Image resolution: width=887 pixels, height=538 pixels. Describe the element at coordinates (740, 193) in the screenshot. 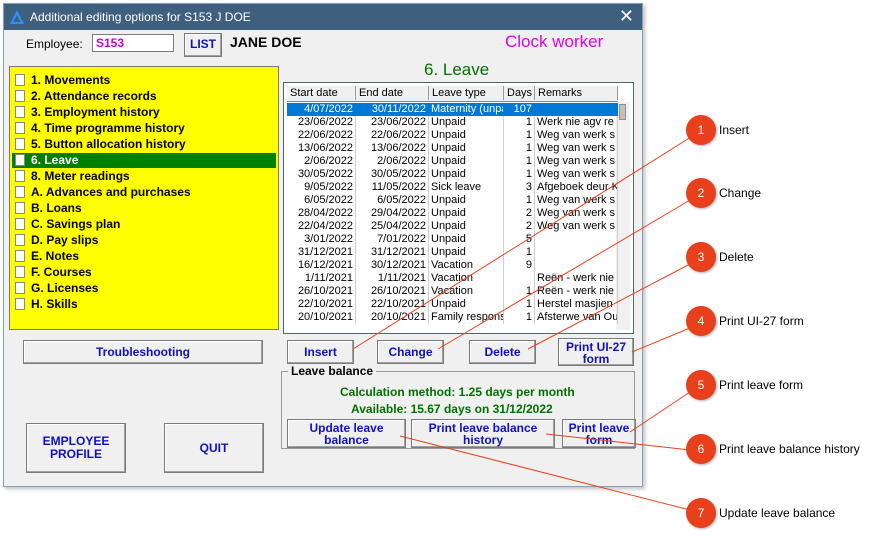

I see `callout-text: Change` at that location.